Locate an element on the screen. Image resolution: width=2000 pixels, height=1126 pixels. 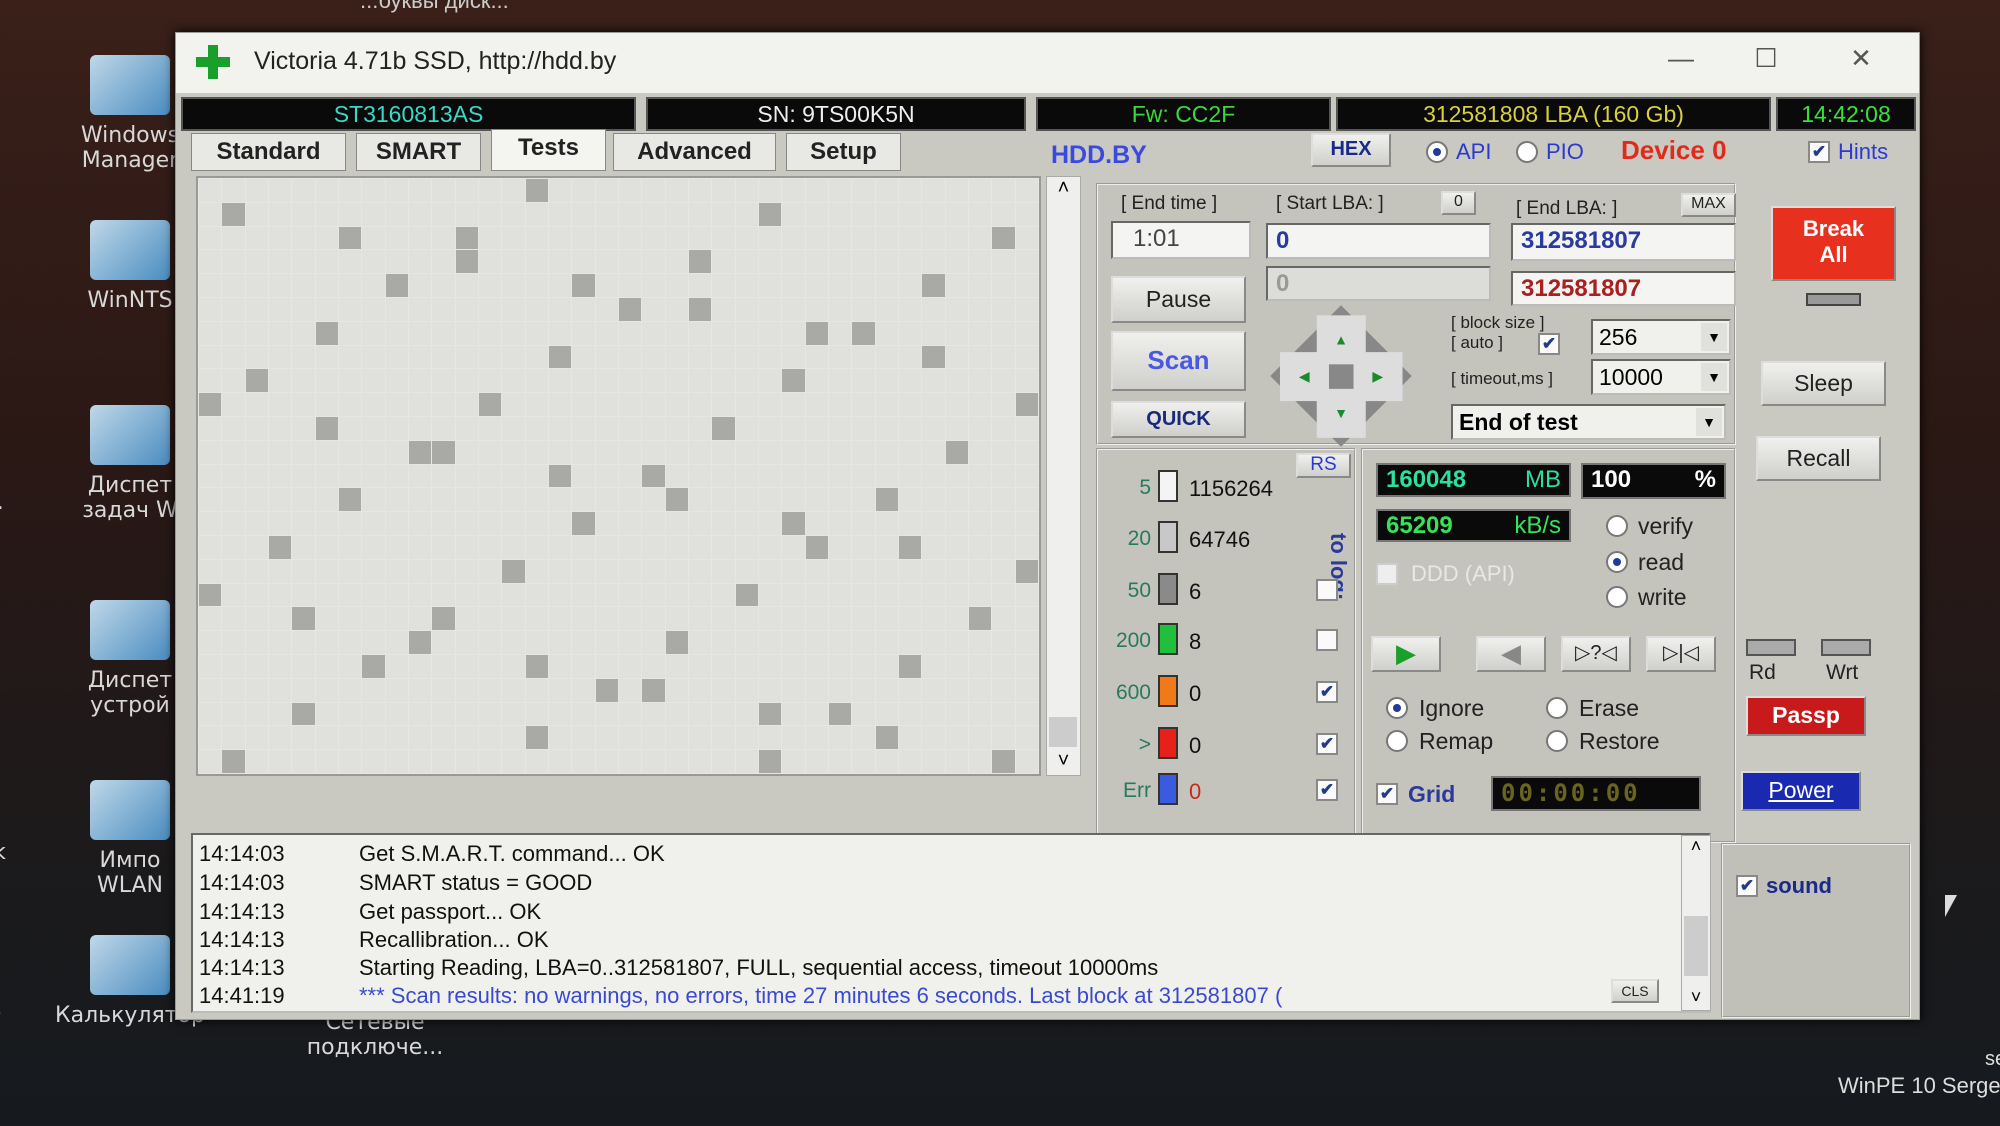
auto-block-size-checkbox: ✔ is located at coordinates (1549, 344).